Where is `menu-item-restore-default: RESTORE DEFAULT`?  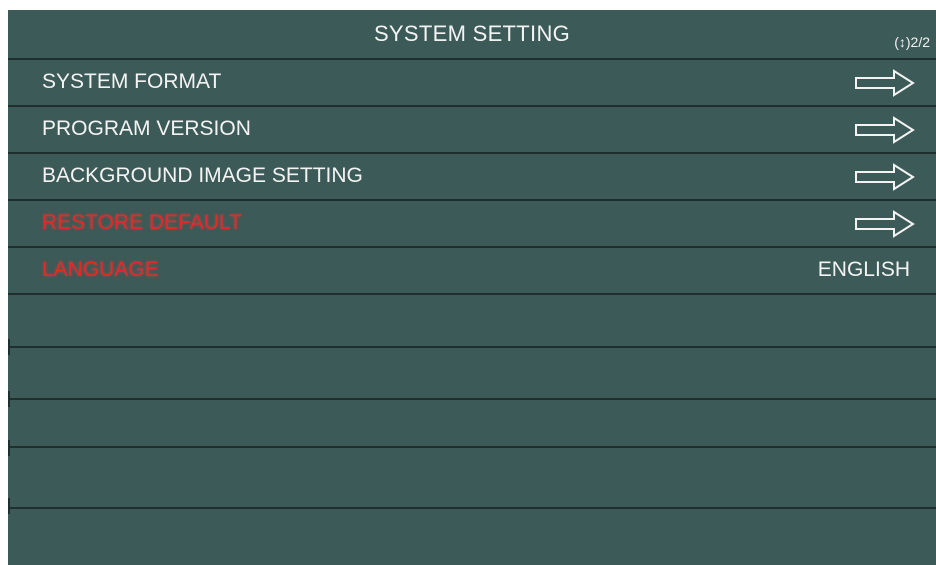 menu-item-restore-default: RESTORE DEFAULT is located at coordinates (472, 222).